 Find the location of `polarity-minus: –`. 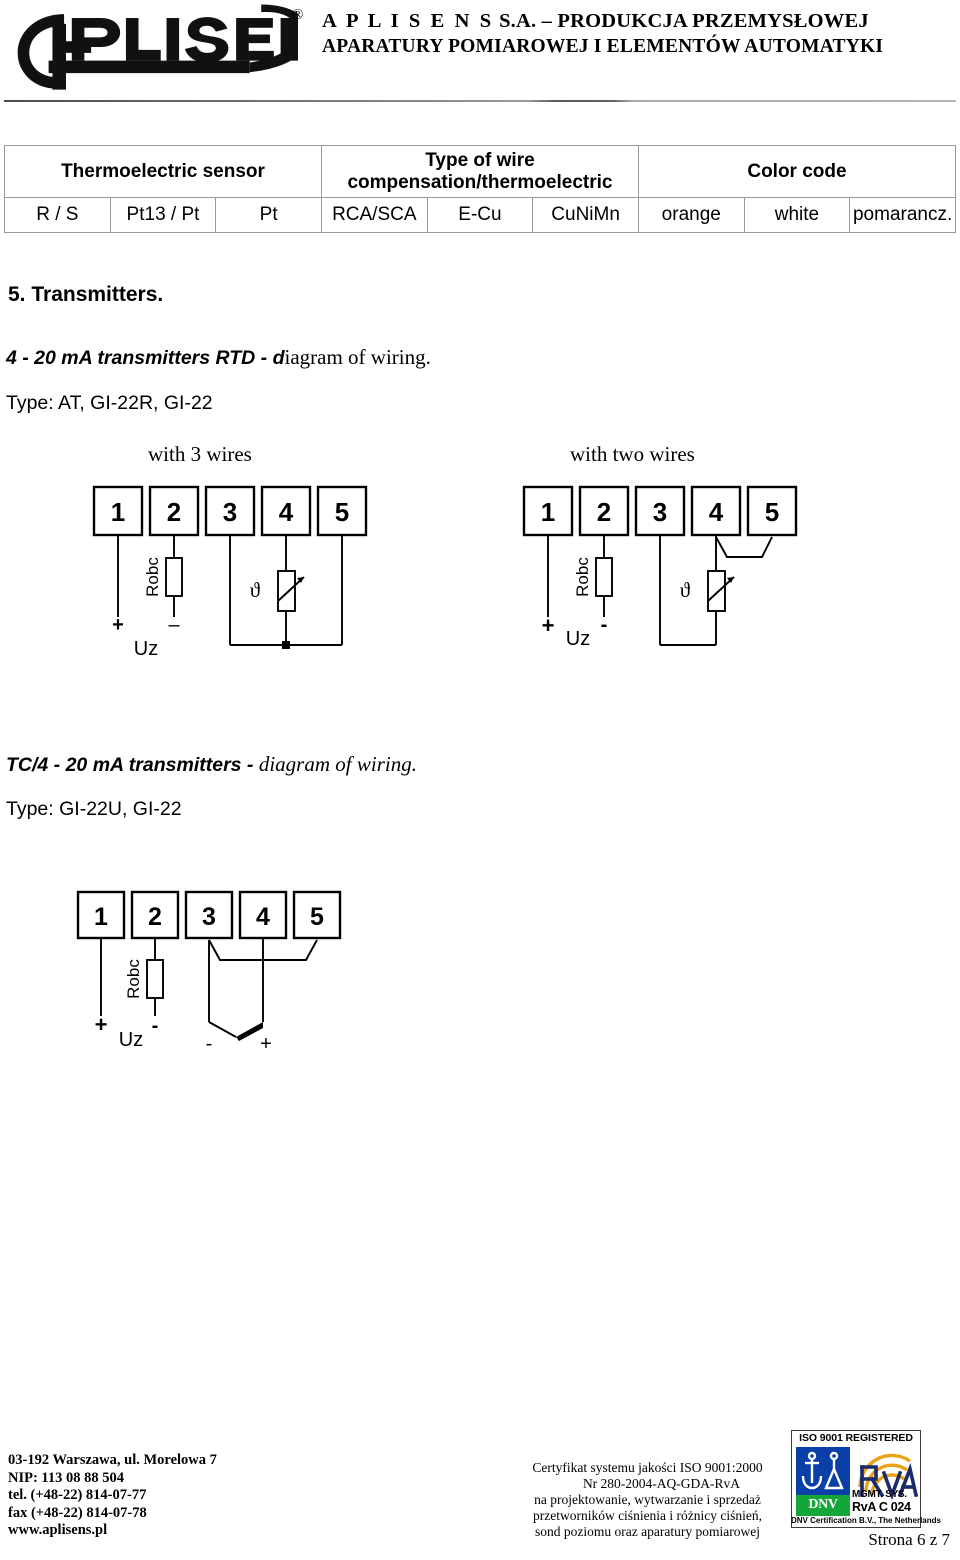

polarity-minus: – is located at coordinates (174, 625).